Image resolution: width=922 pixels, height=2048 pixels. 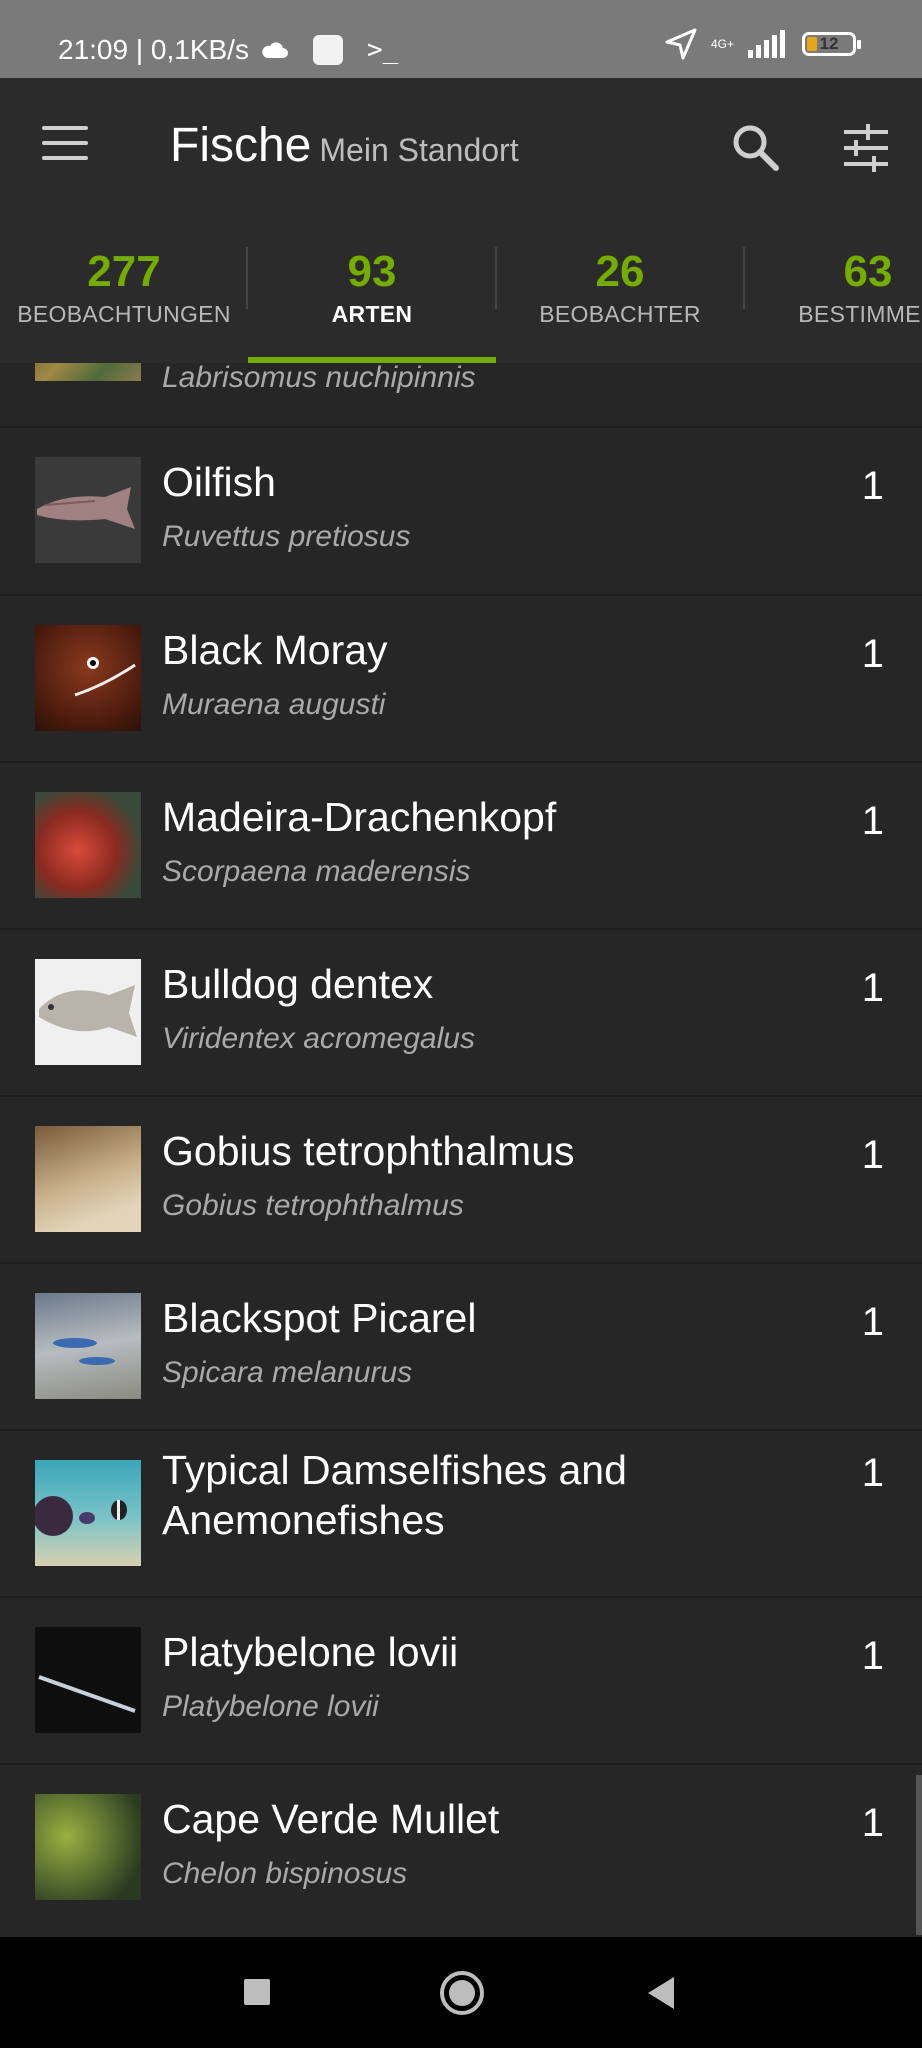 I want to click on battery-icon: 12, so click(x=831, y=44).